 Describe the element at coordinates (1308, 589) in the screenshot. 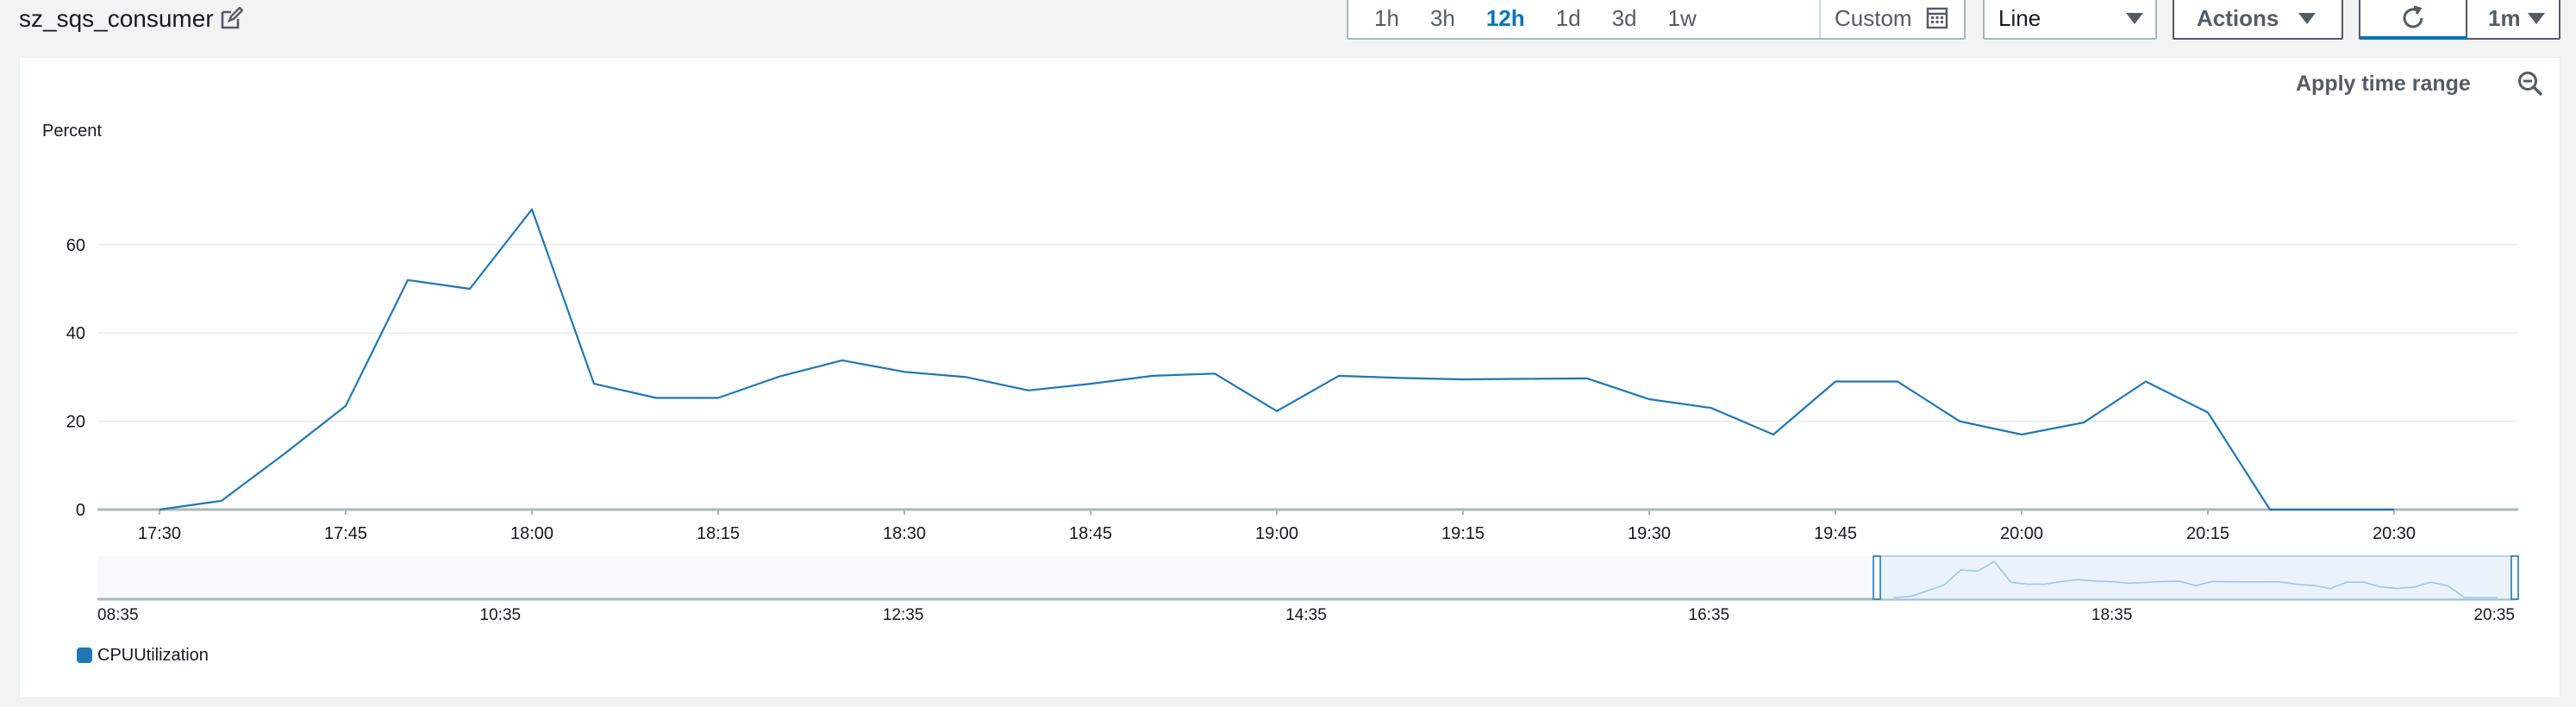

I see `time-overview-navigator: 08:35 10:35 12:35 14:35 16:35 18:35 20:35` at that location.